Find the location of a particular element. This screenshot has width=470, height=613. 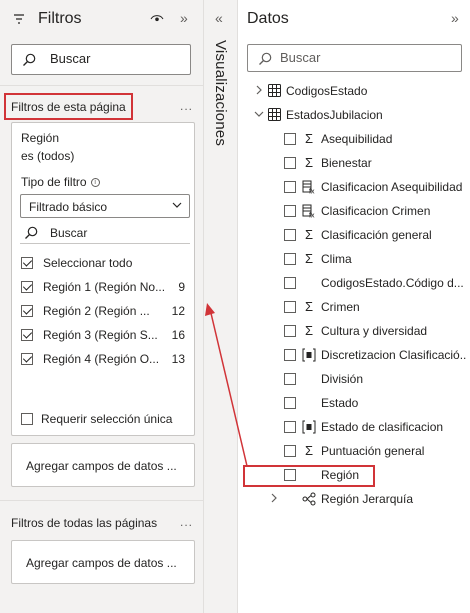

annotation-arrow is located at coordinates (226, 385).